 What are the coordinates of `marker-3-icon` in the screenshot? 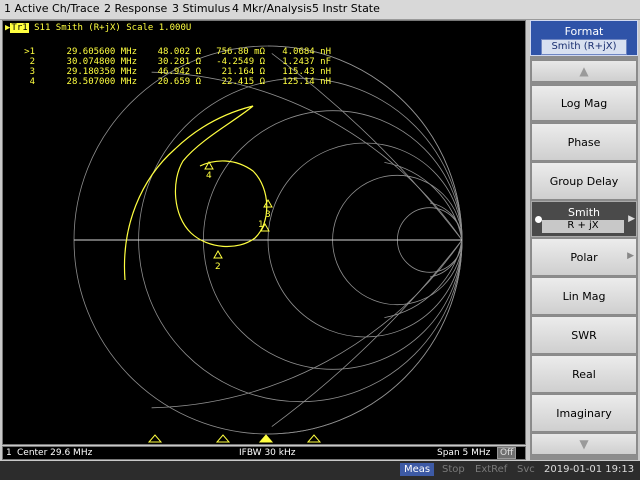 It's located at (268, 203).